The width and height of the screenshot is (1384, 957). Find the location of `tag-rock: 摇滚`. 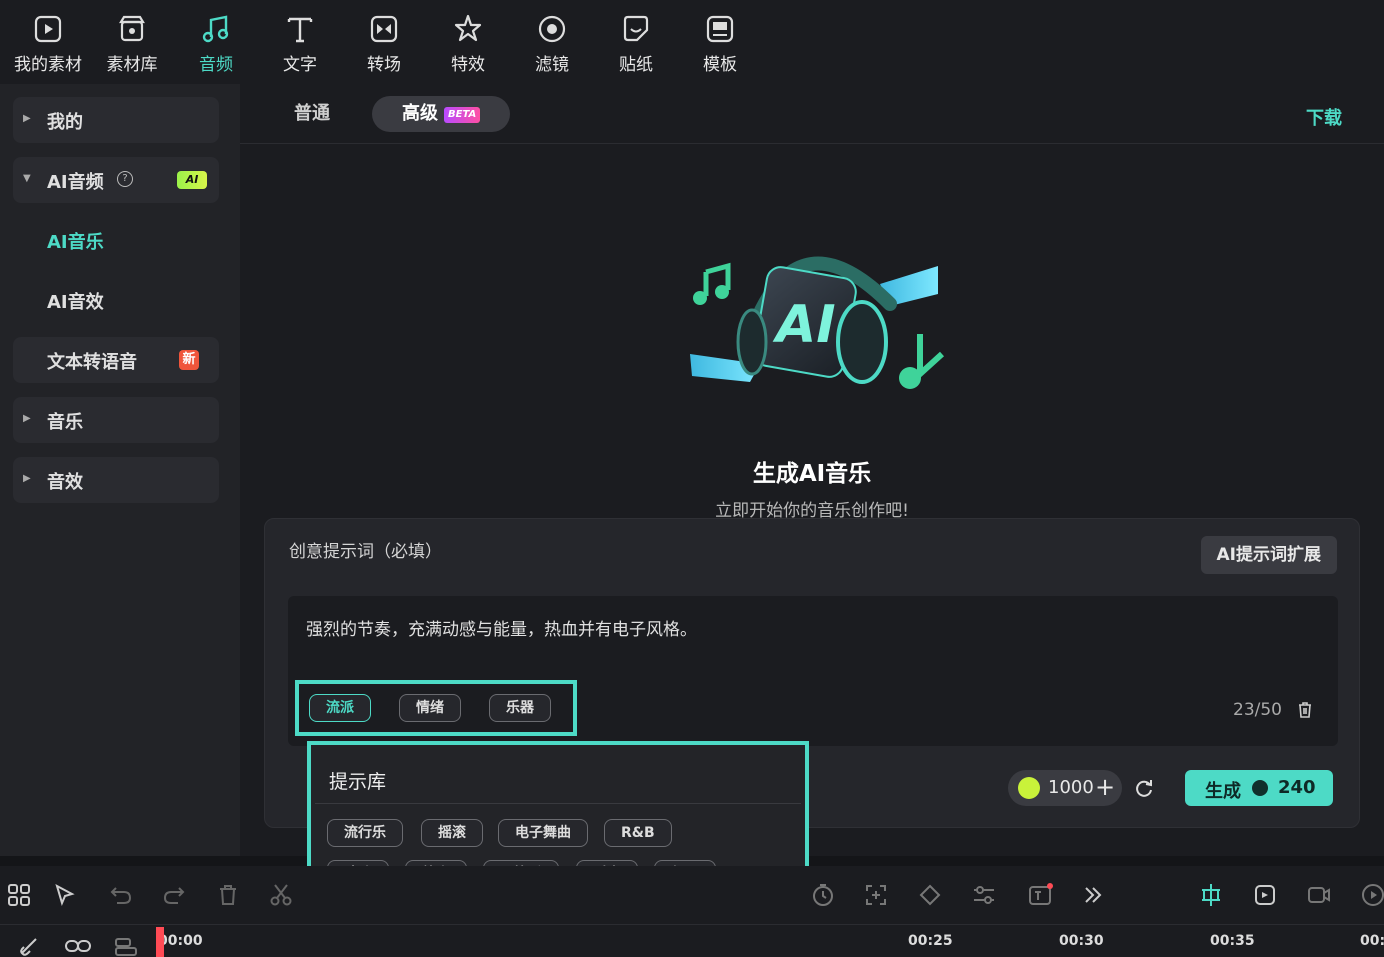

tag-rock: 摇滚 is located at coordinates (452, 833).